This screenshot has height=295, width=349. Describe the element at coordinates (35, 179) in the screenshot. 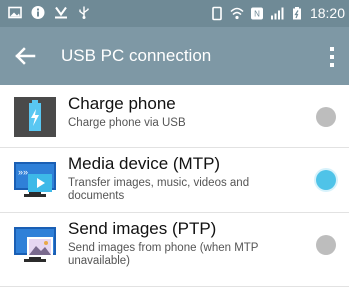

I see `media-device-icon: »»` at that location.